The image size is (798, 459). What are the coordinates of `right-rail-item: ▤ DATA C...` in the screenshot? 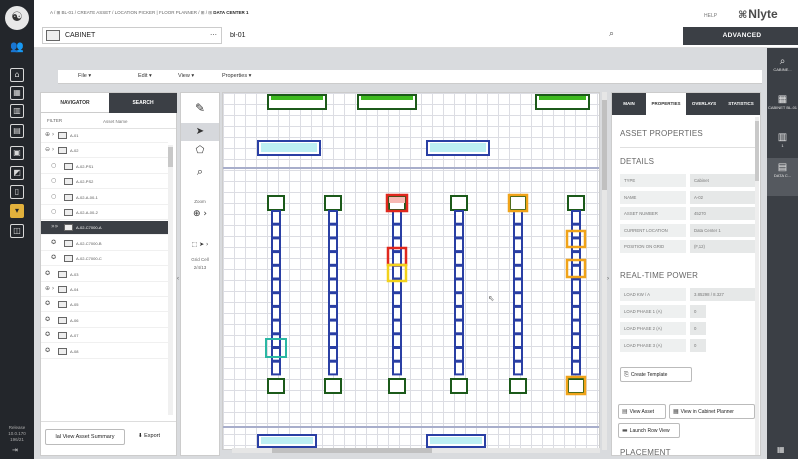 It's located at (782, 177).